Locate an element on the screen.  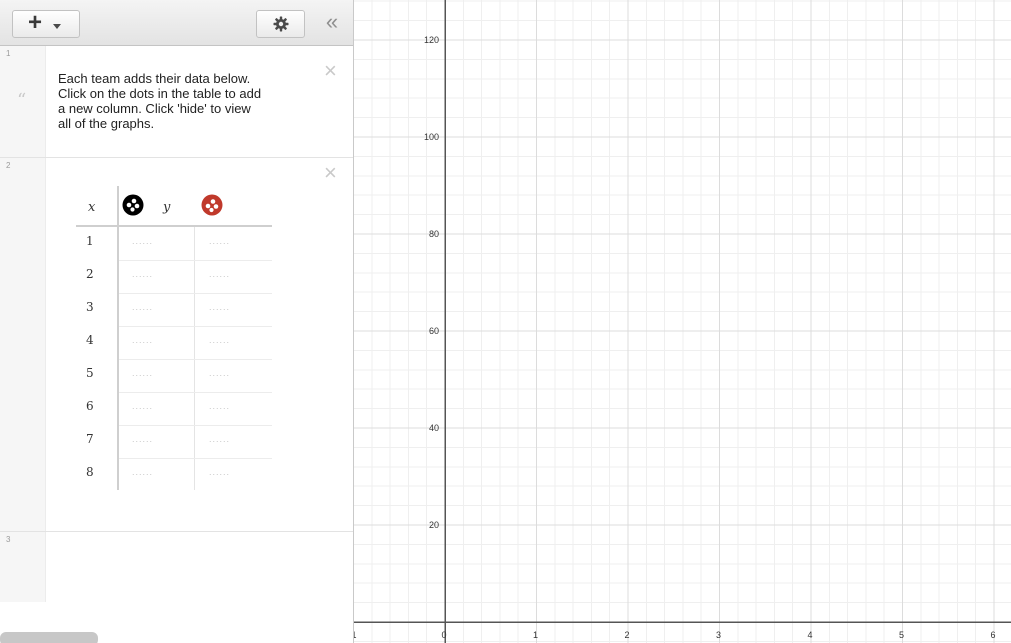
table-cell-x: 7 is located at coordinates (90, 439).